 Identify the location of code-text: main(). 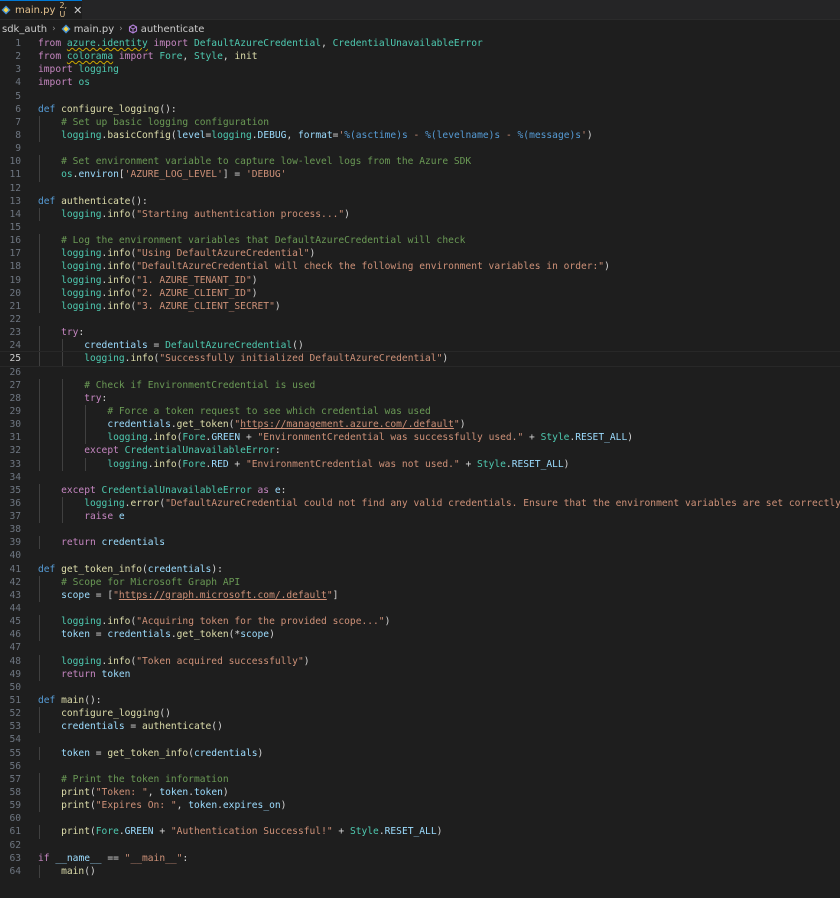
(78, 871).